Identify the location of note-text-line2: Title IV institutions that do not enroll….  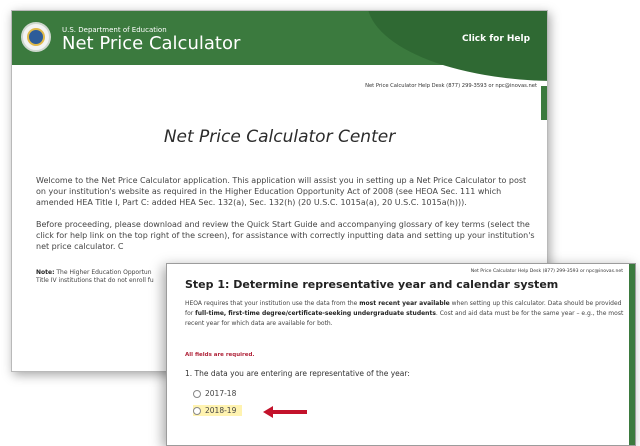
(95, 280).